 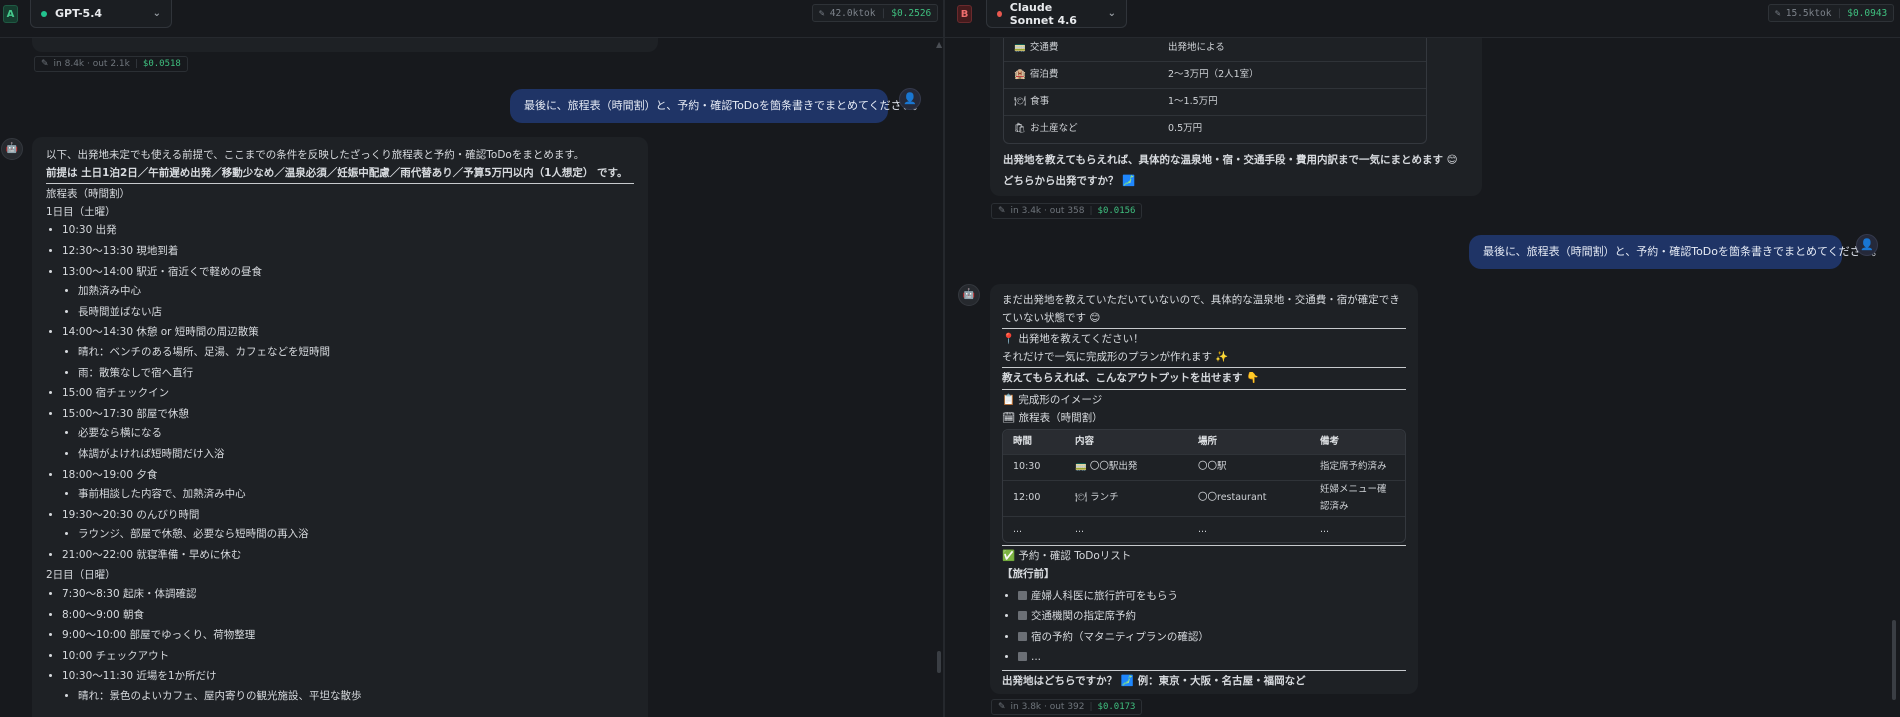 What do you see at coordinates (1126, 467) in the screenshot?
I see `table-cell: 🚃 〇〇駅出発` at bounding box center [1126, 467].